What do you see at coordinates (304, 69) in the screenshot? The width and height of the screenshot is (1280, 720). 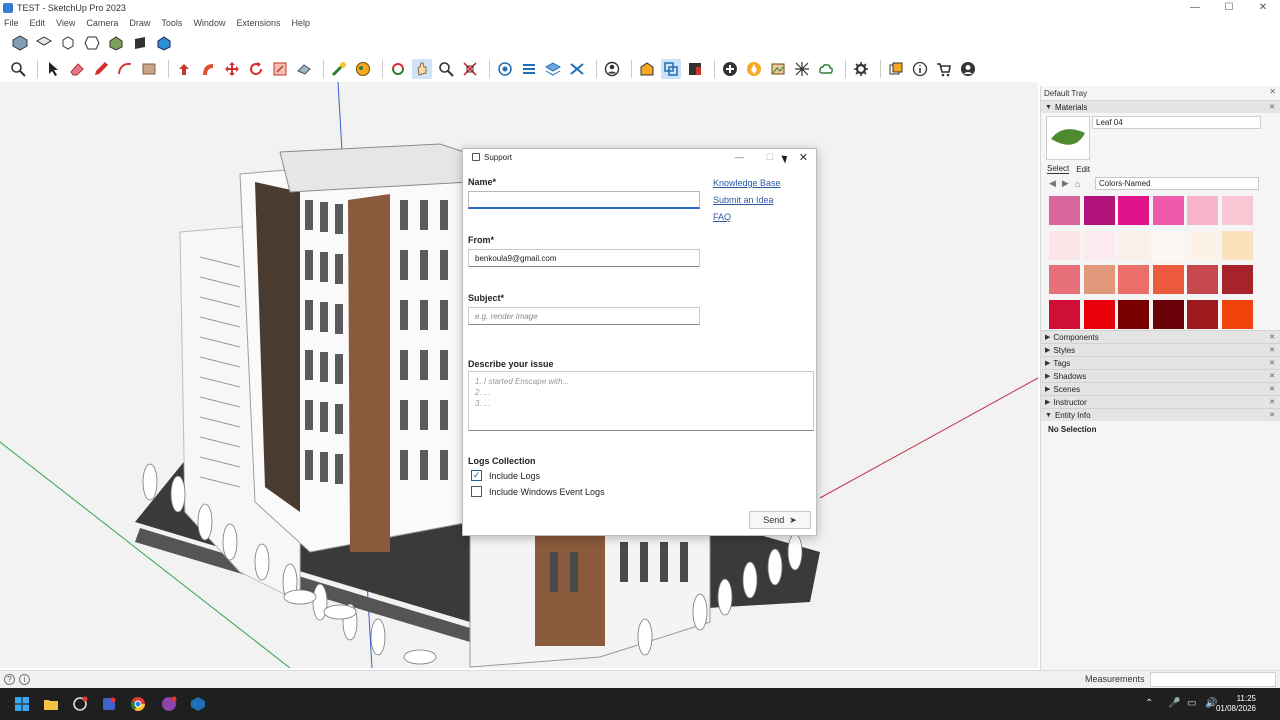 I see `offset-icon` at bounding box center [304, 69].